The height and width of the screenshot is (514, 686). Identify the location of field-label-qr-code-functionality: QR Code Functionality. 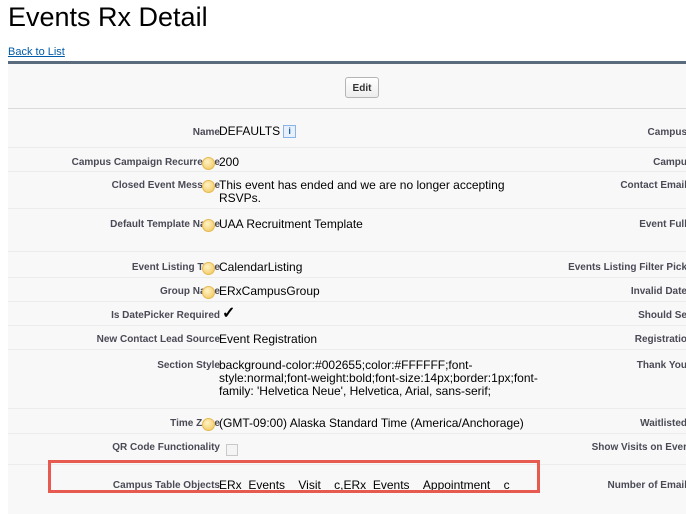
(166, 447).